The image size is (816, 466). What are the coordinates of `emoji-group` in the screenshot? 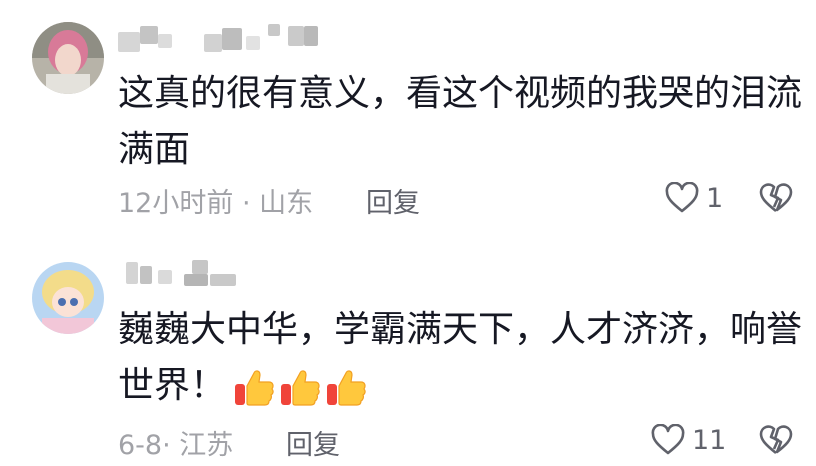 It's located at (301, 387).